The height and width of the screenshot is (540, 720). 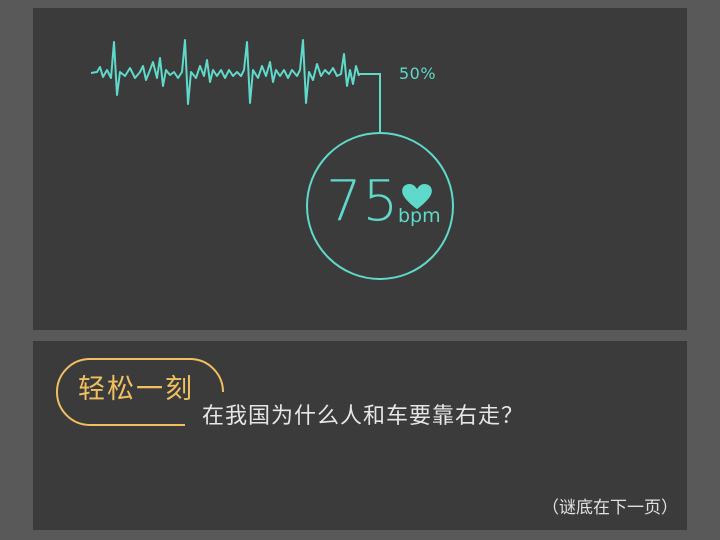 I want to click on quiz-question: 在我国为什么人和车要靠右走？, so click(x=363, y=416).